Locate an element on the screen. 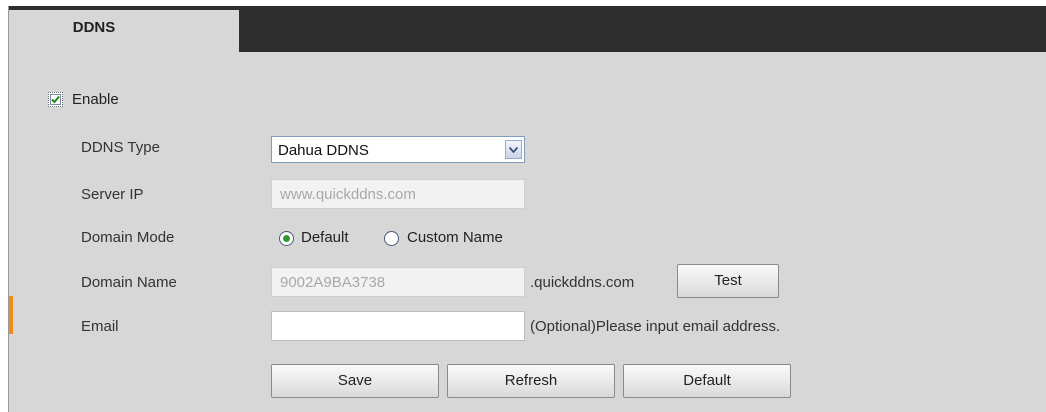 The image size is (1046, 412). tab-ddns-label: DDNS is located at coordinates (94, 27).